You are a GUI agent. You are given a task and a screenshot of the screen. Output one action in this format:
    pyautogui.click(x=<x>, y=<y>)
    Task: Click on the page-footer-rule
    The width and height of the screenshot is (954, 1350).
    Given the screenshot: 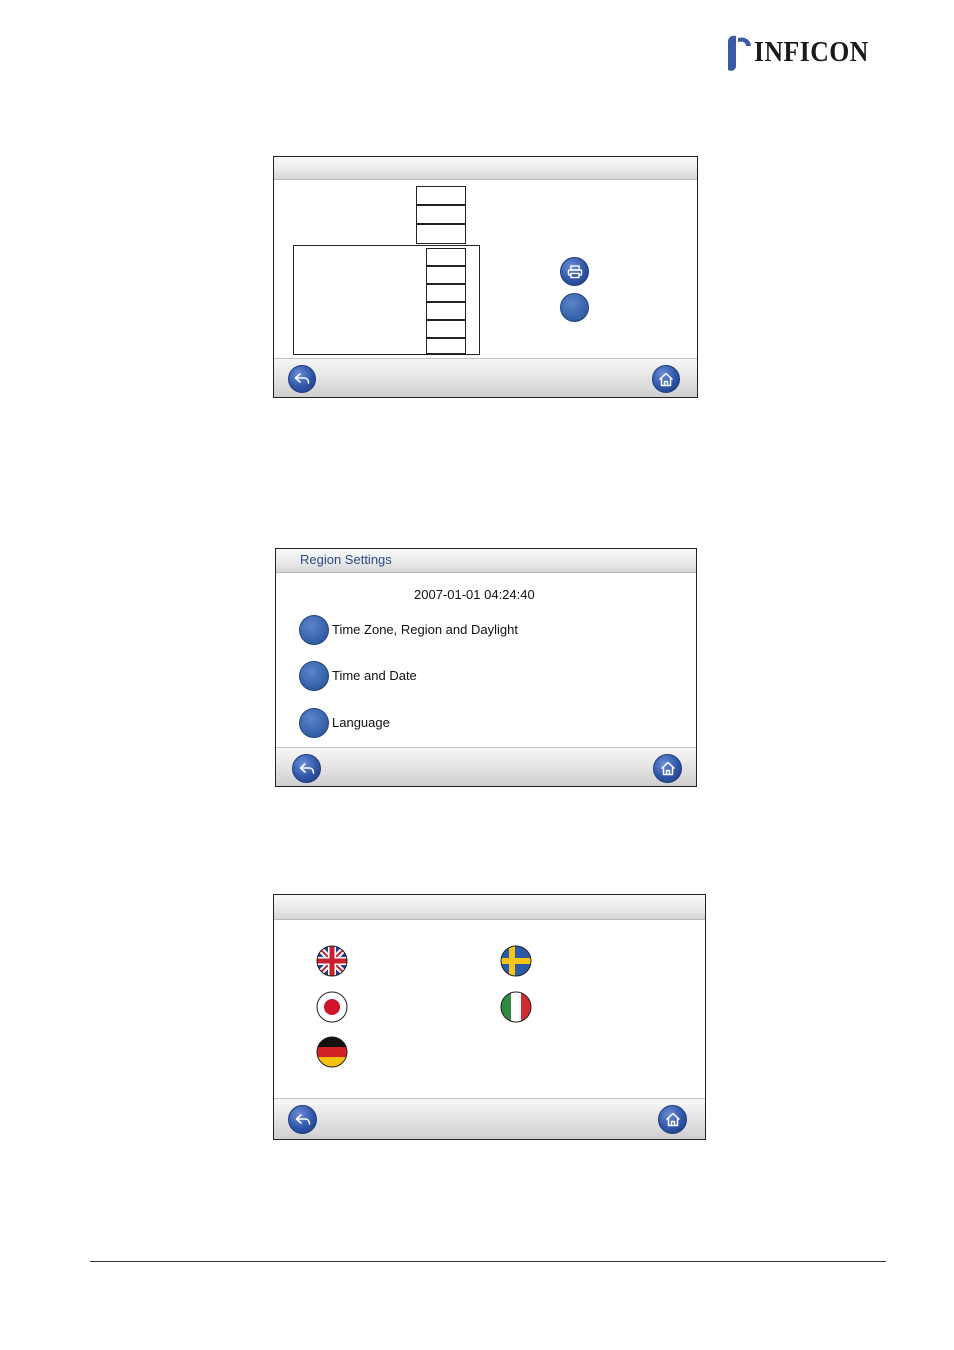 What is the action you would take?
    pyautogui.click(x=488, y=1261)
    